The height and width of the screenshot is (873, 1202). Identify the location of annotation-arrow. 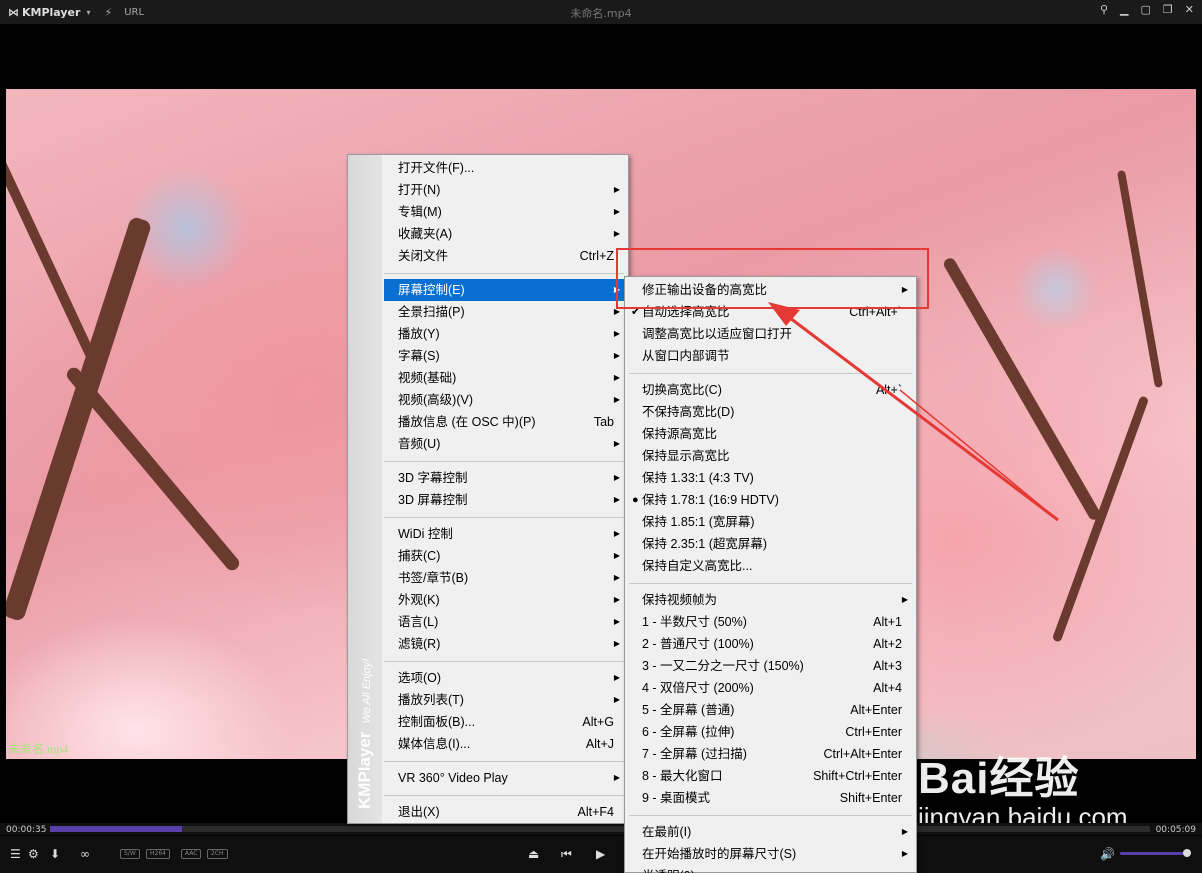
(913, 412).